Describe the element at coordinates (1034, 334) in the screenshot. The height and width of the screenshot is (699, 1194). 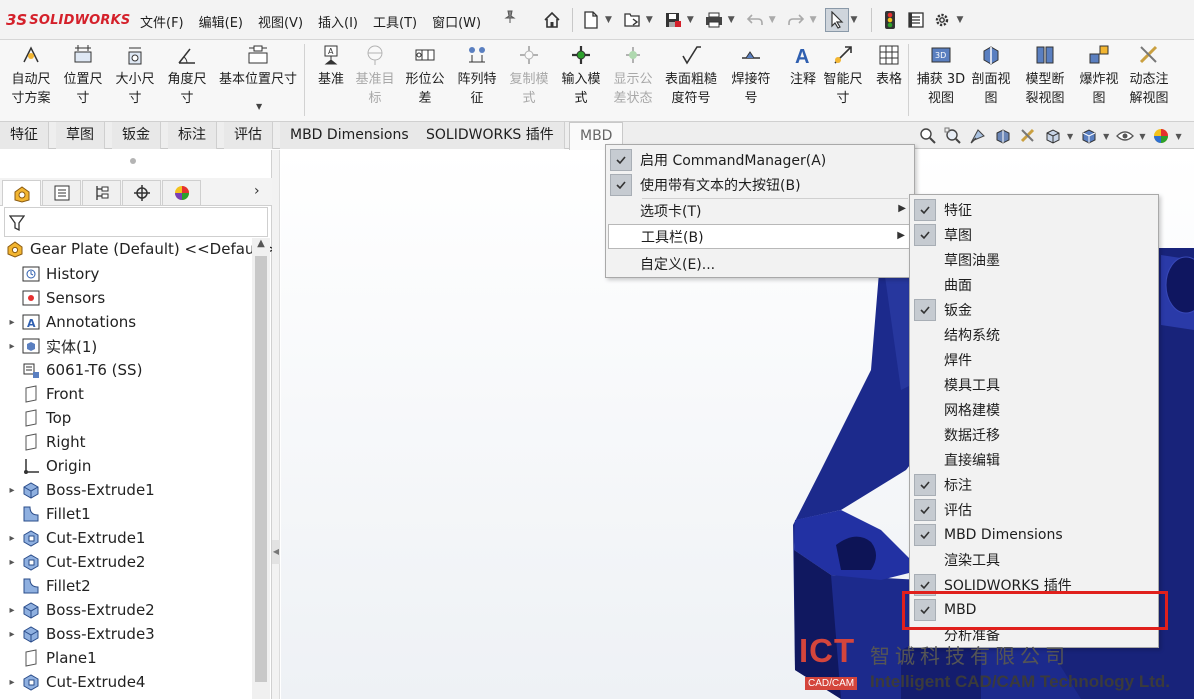
I see `submenu-item-5: 结构系统` at that location.